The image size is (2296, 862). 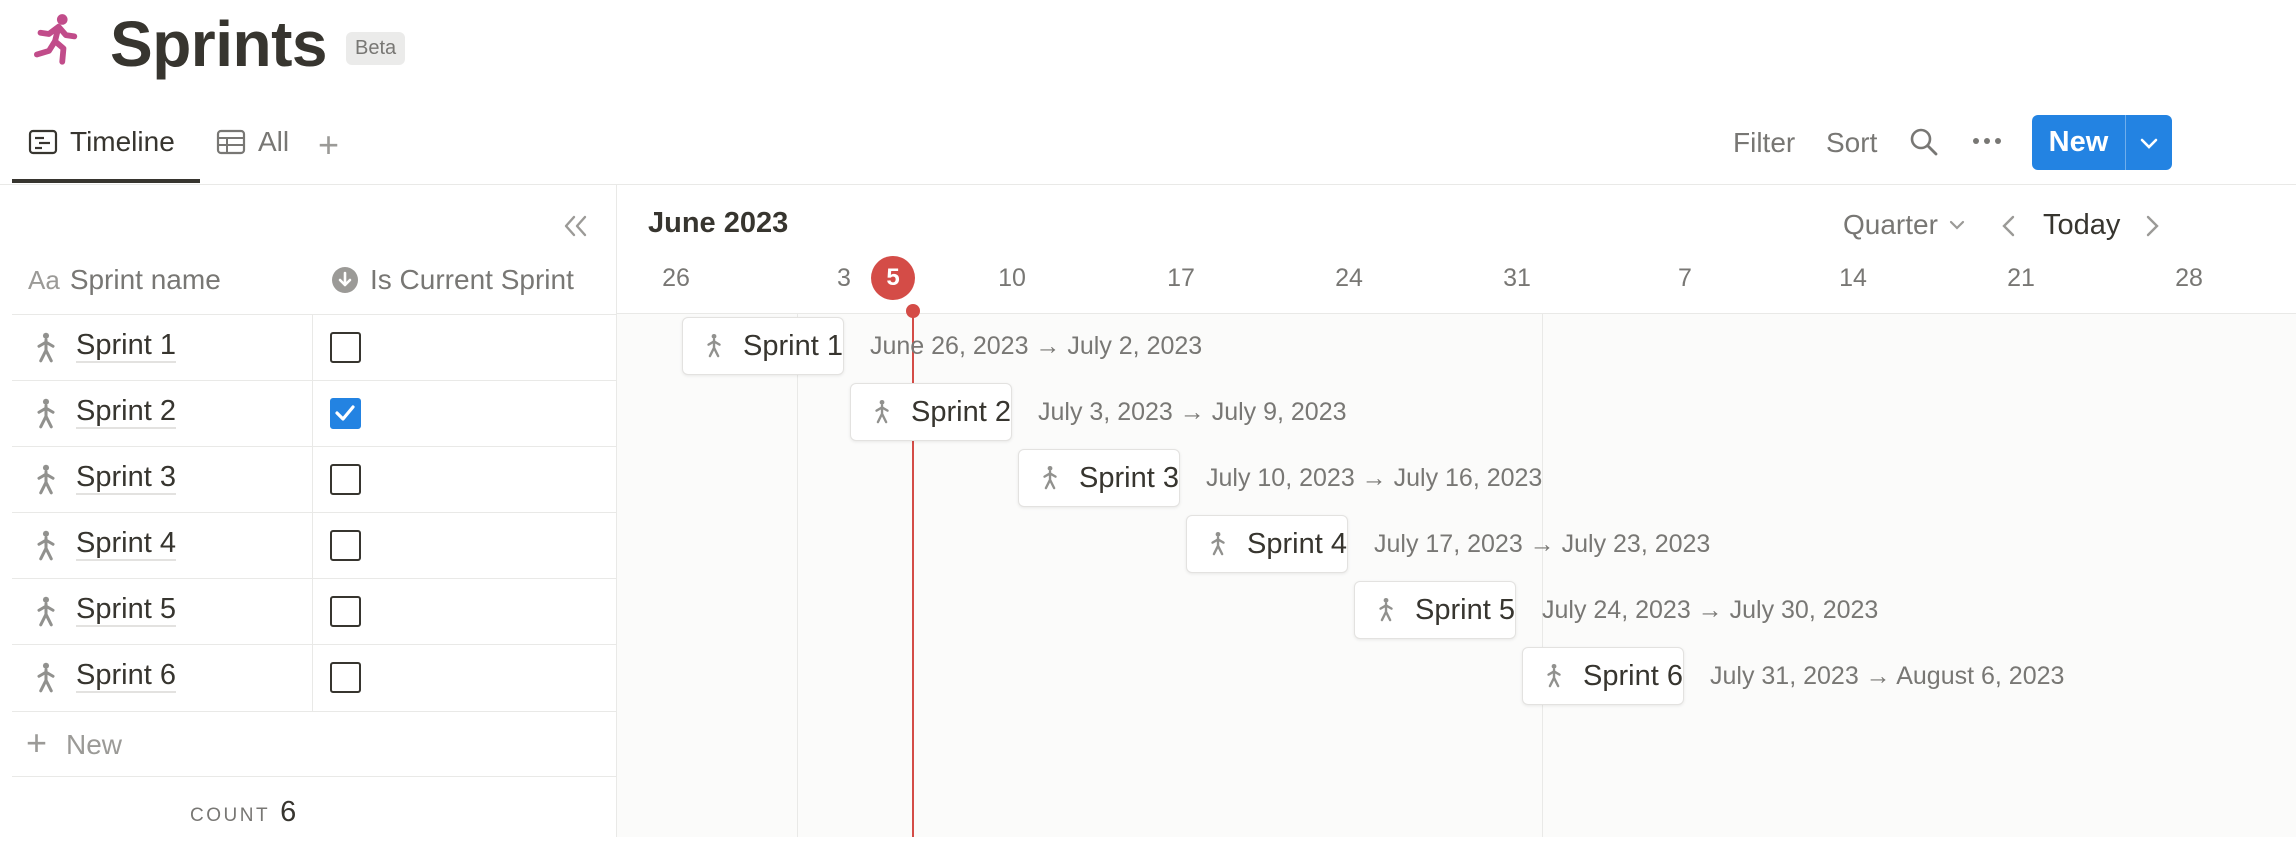 What do you see at coordinates (1374, 478) in the screenshot?
I see `timeline-bar-dates: July 10, 2023 → July 16, 2023` at bounding box center [1374, 478].